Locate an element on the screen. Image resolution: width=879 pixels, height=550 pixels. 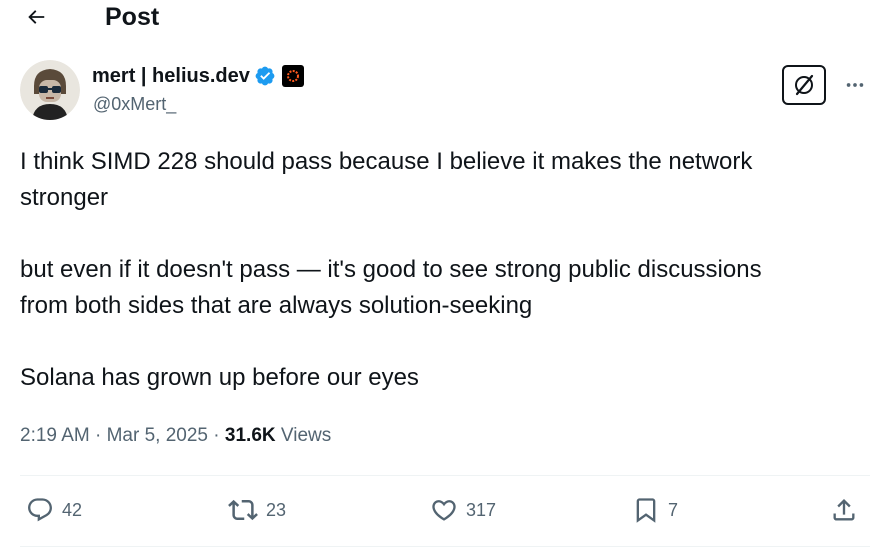
views-label: Views is located at coordinates (306, 435).